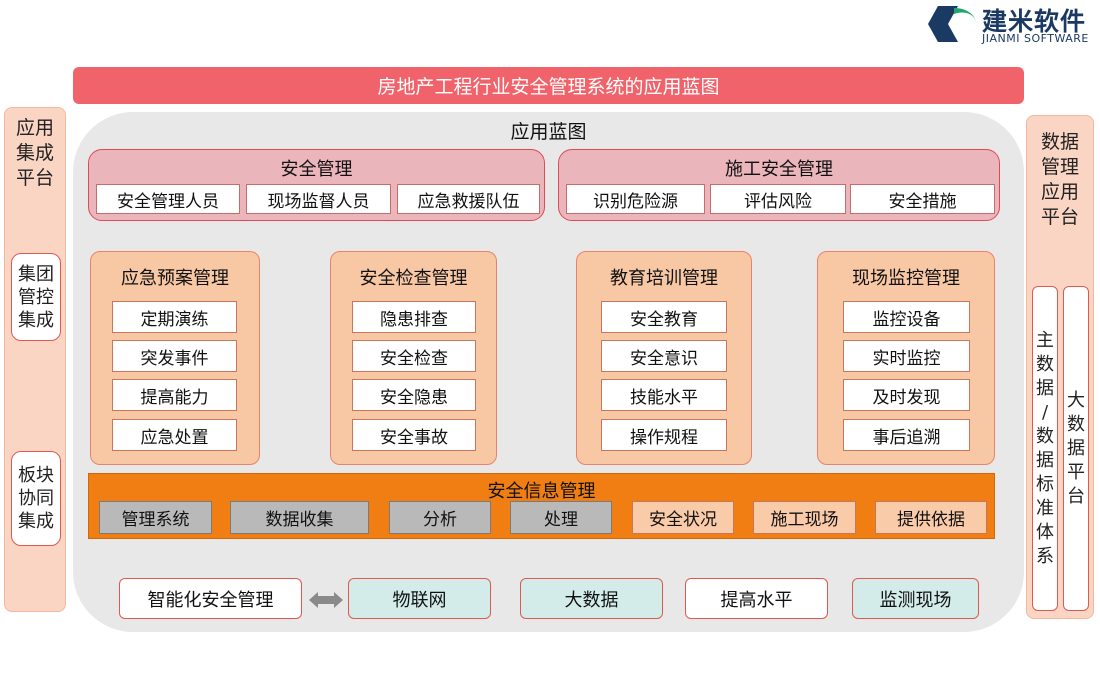  Describe the element at coordinates (591, 598) in the screenshot. I see `big-data-box: 大数据` at that location.